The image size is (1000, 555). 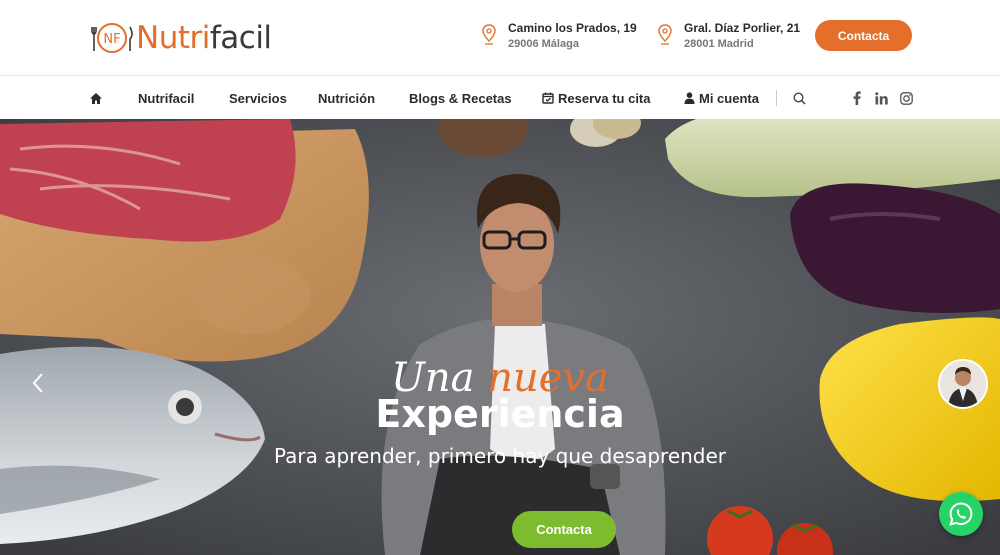 I want to click on nav-item-blogs-recetas: Blogs & Recetas, so click(x=460, y=98).